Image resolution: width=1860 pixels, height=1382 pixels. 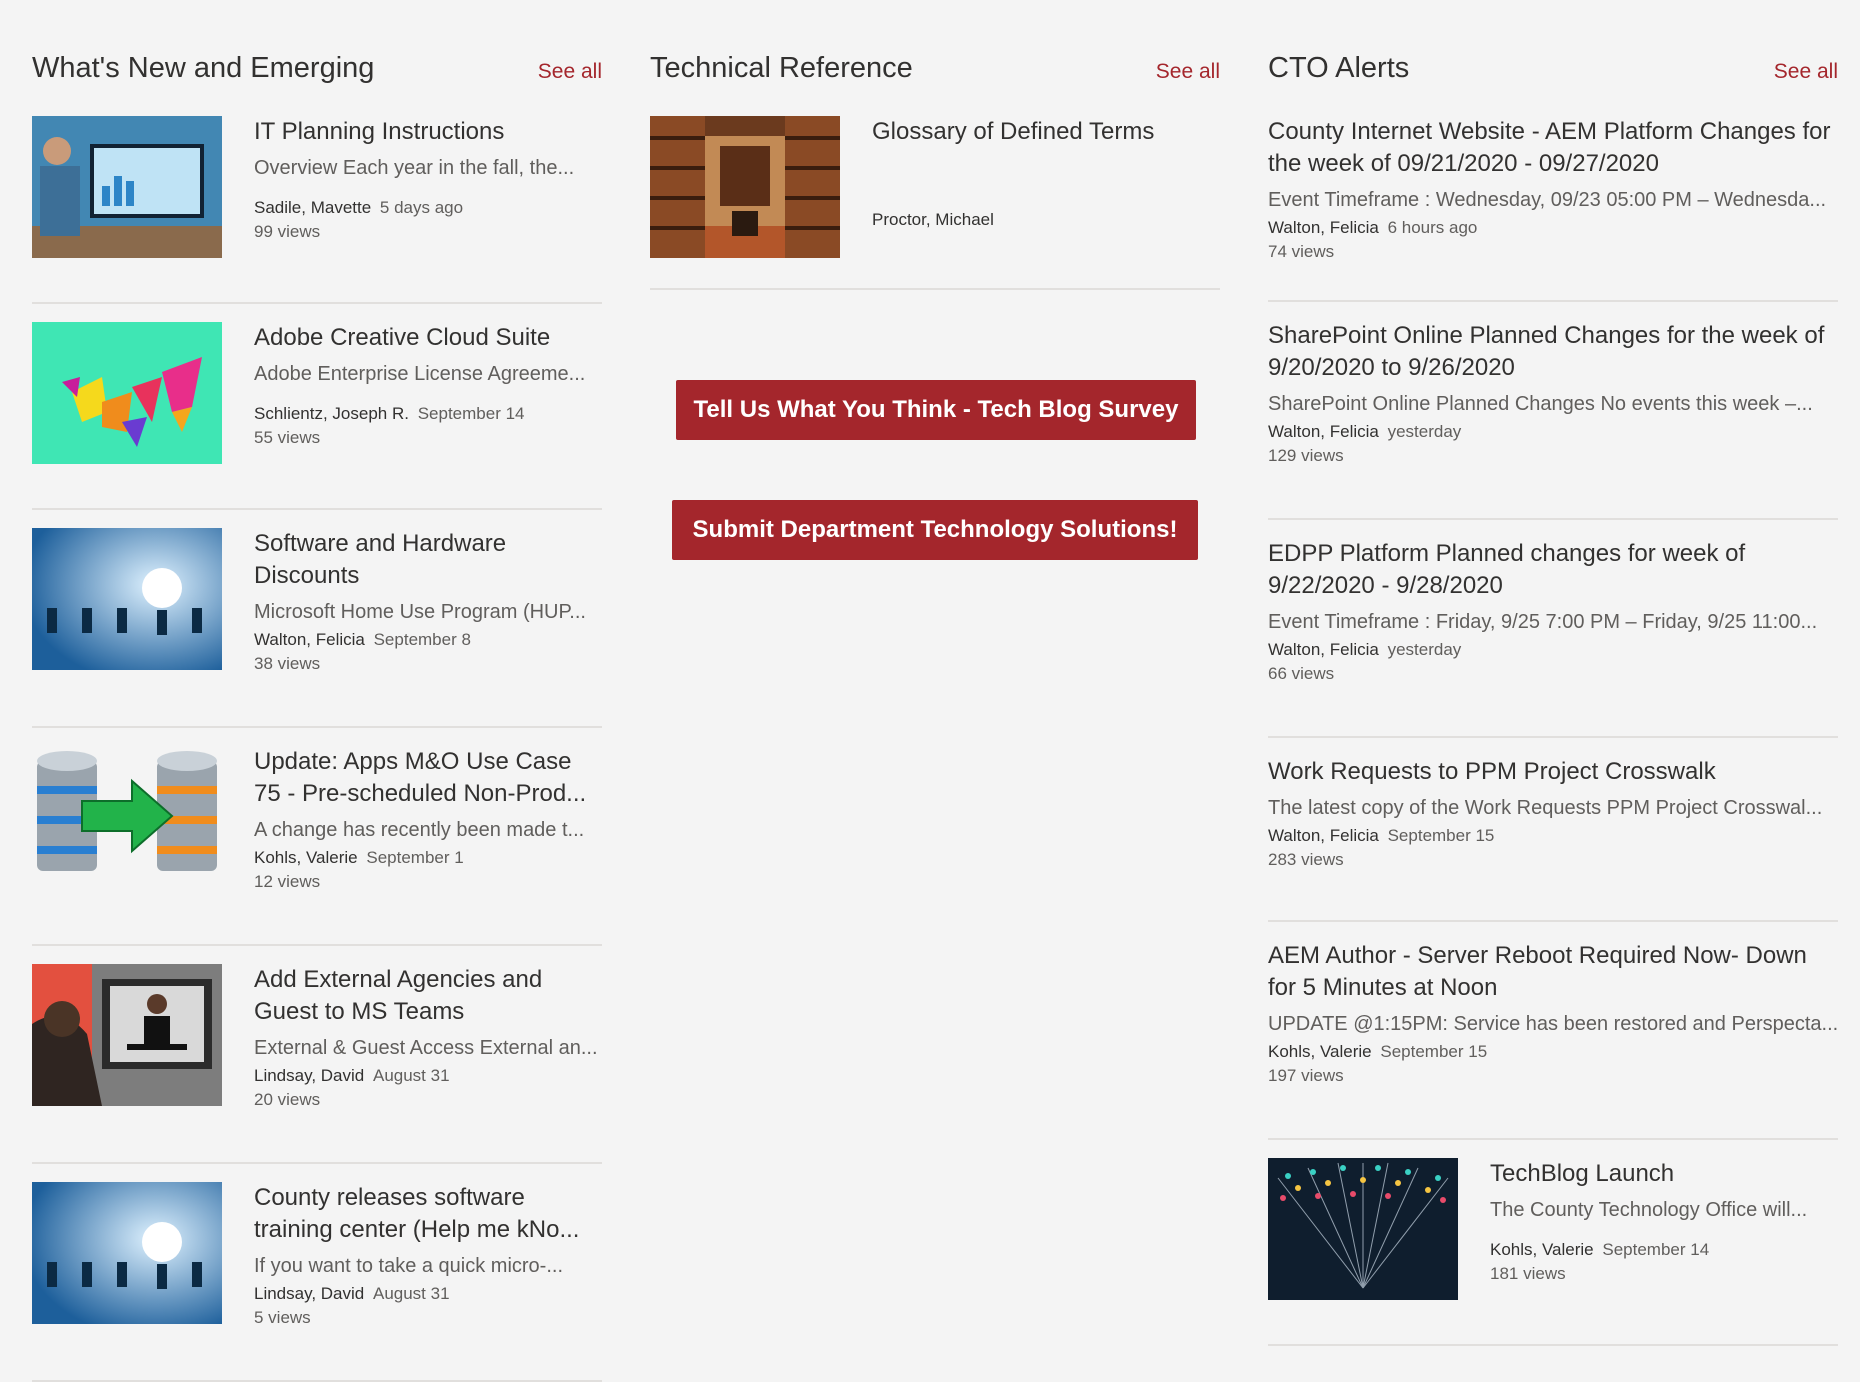 I want to click on item-views: 12 views, so click(x=287, y=881).